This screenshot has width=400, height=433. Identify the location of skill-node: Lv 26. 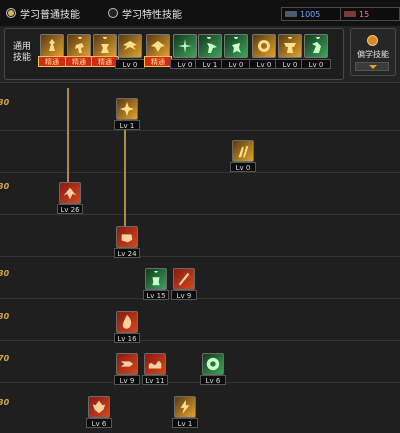
(70, 199).